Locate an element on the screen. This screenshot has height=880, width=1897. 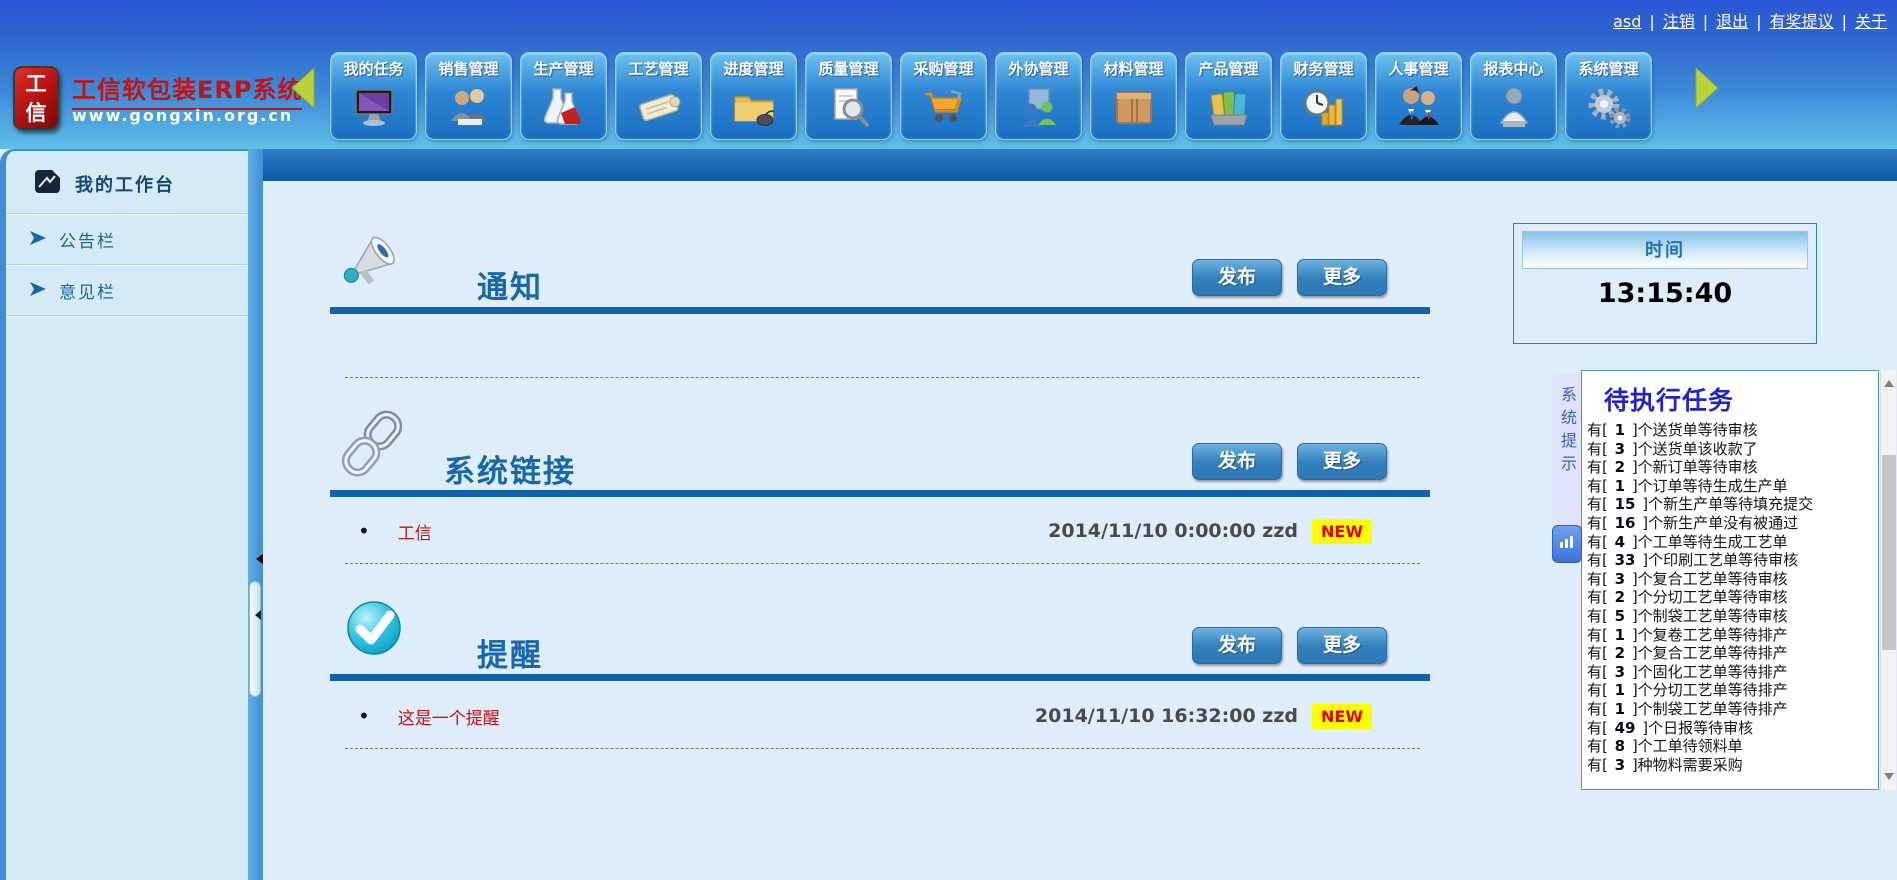
sound-icon is located at coordinates (1567, 544).